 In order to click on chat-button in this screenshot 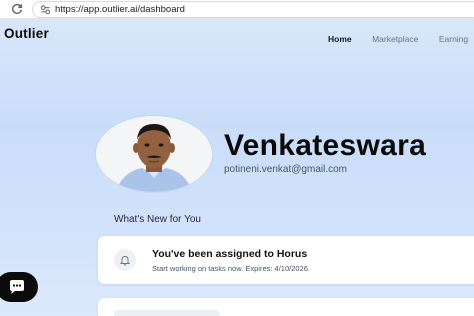, I will do `click(19, 287)`.